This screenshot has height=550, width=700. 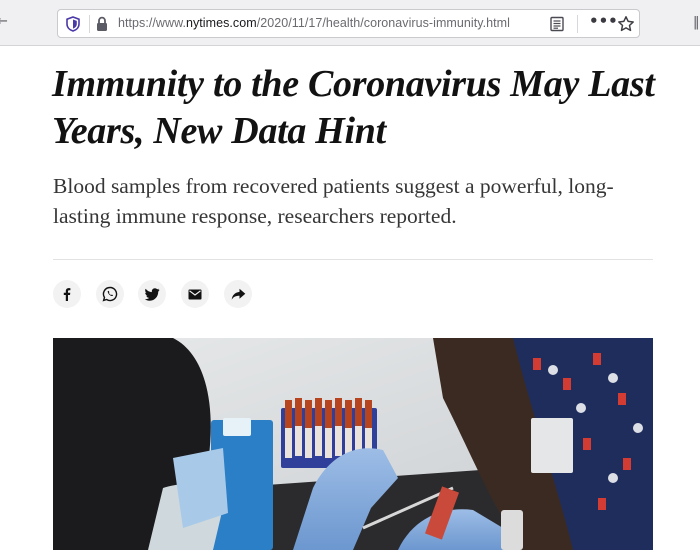 I want to click on tracking-shield-icon, so click(x=73, y=24).